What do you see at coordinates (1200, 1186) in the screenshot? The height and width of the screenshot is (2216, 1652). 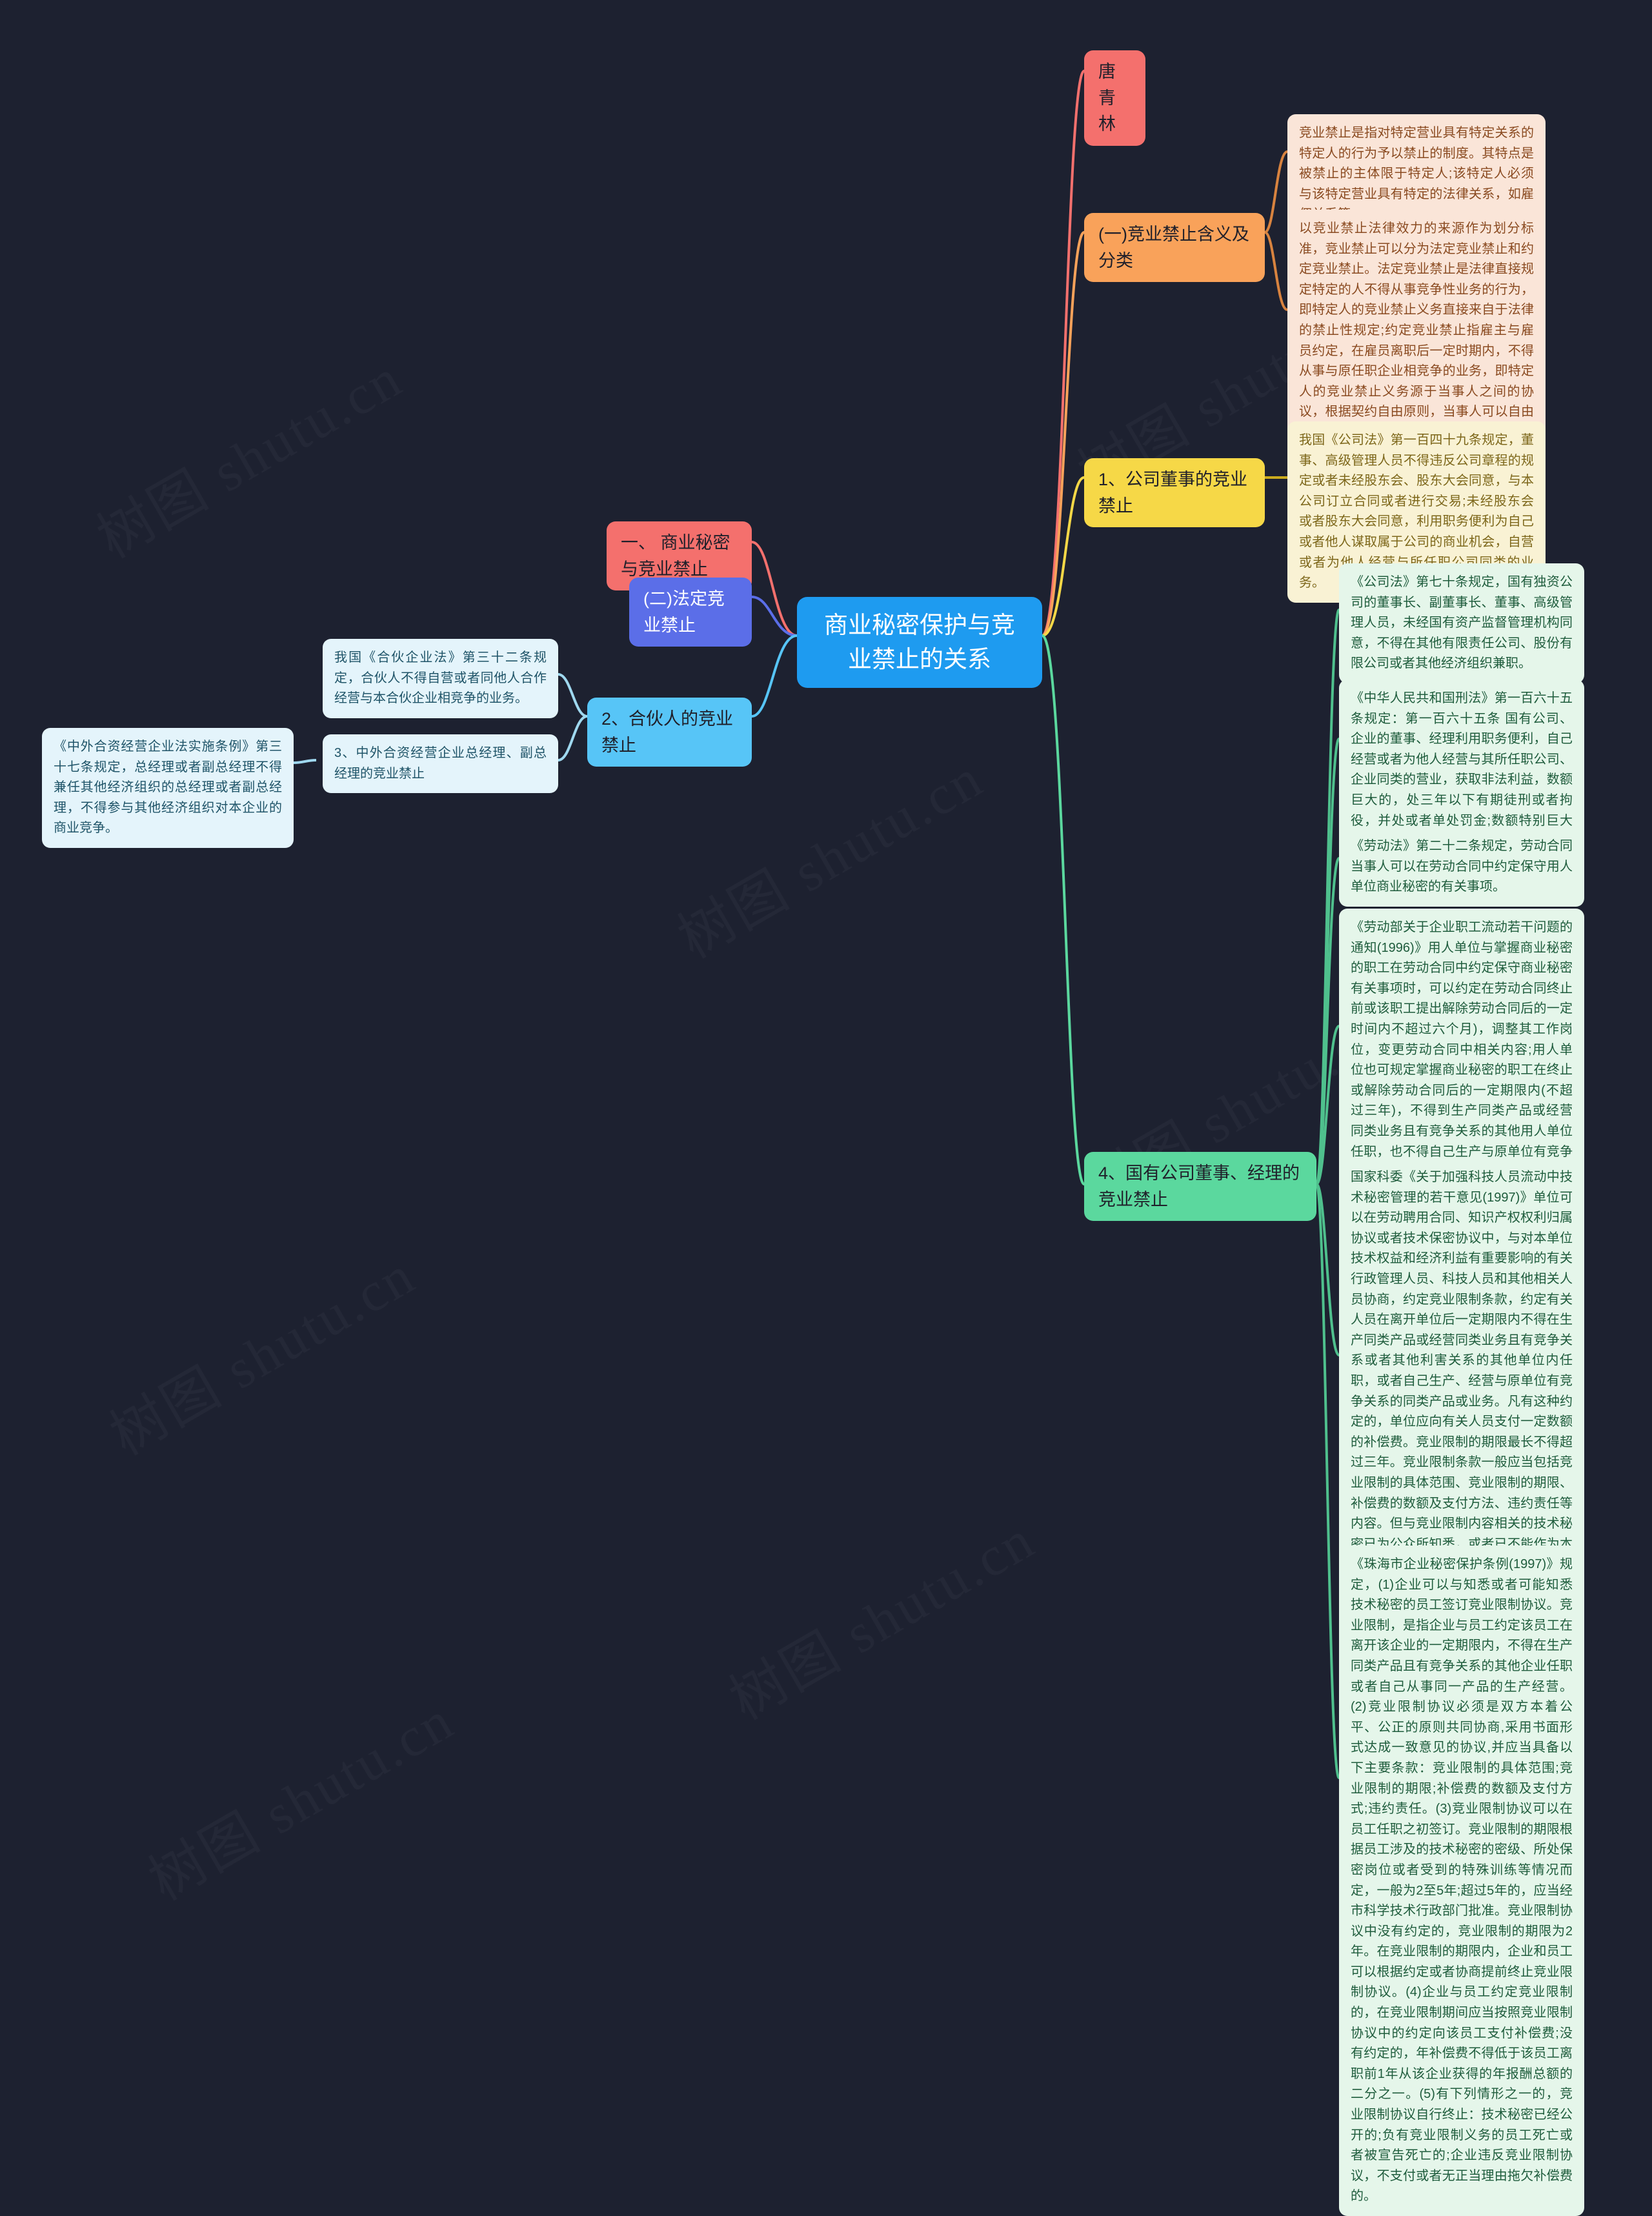 I see `right-topic-soe-noncompete: 4、国有公司董事、经理的竞业禁止` at bounding box center [1200, 1186].